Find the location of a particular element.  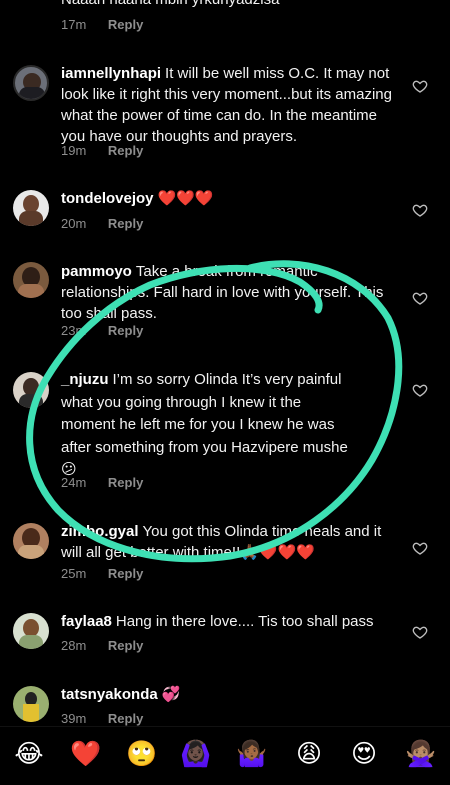

comment-meta: 28m Reply is located at coordinates (102, 645).